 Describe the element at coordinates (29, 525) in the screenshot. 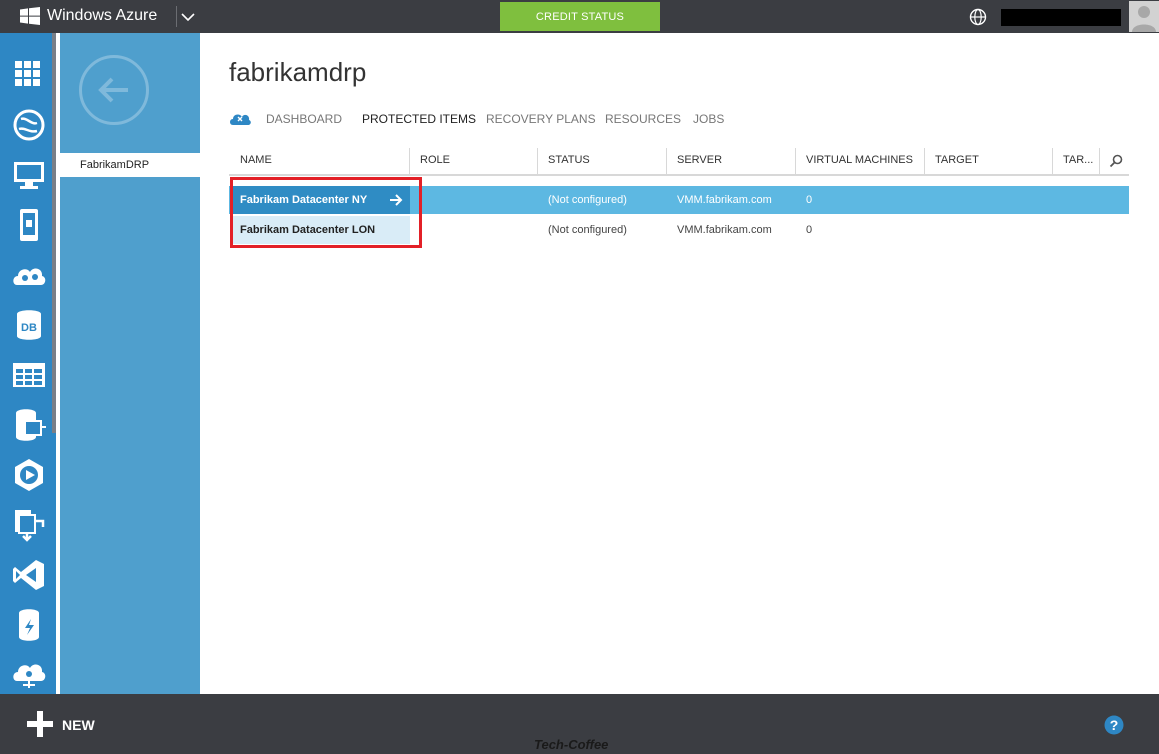

I see `recovery-services-icon` at that location.